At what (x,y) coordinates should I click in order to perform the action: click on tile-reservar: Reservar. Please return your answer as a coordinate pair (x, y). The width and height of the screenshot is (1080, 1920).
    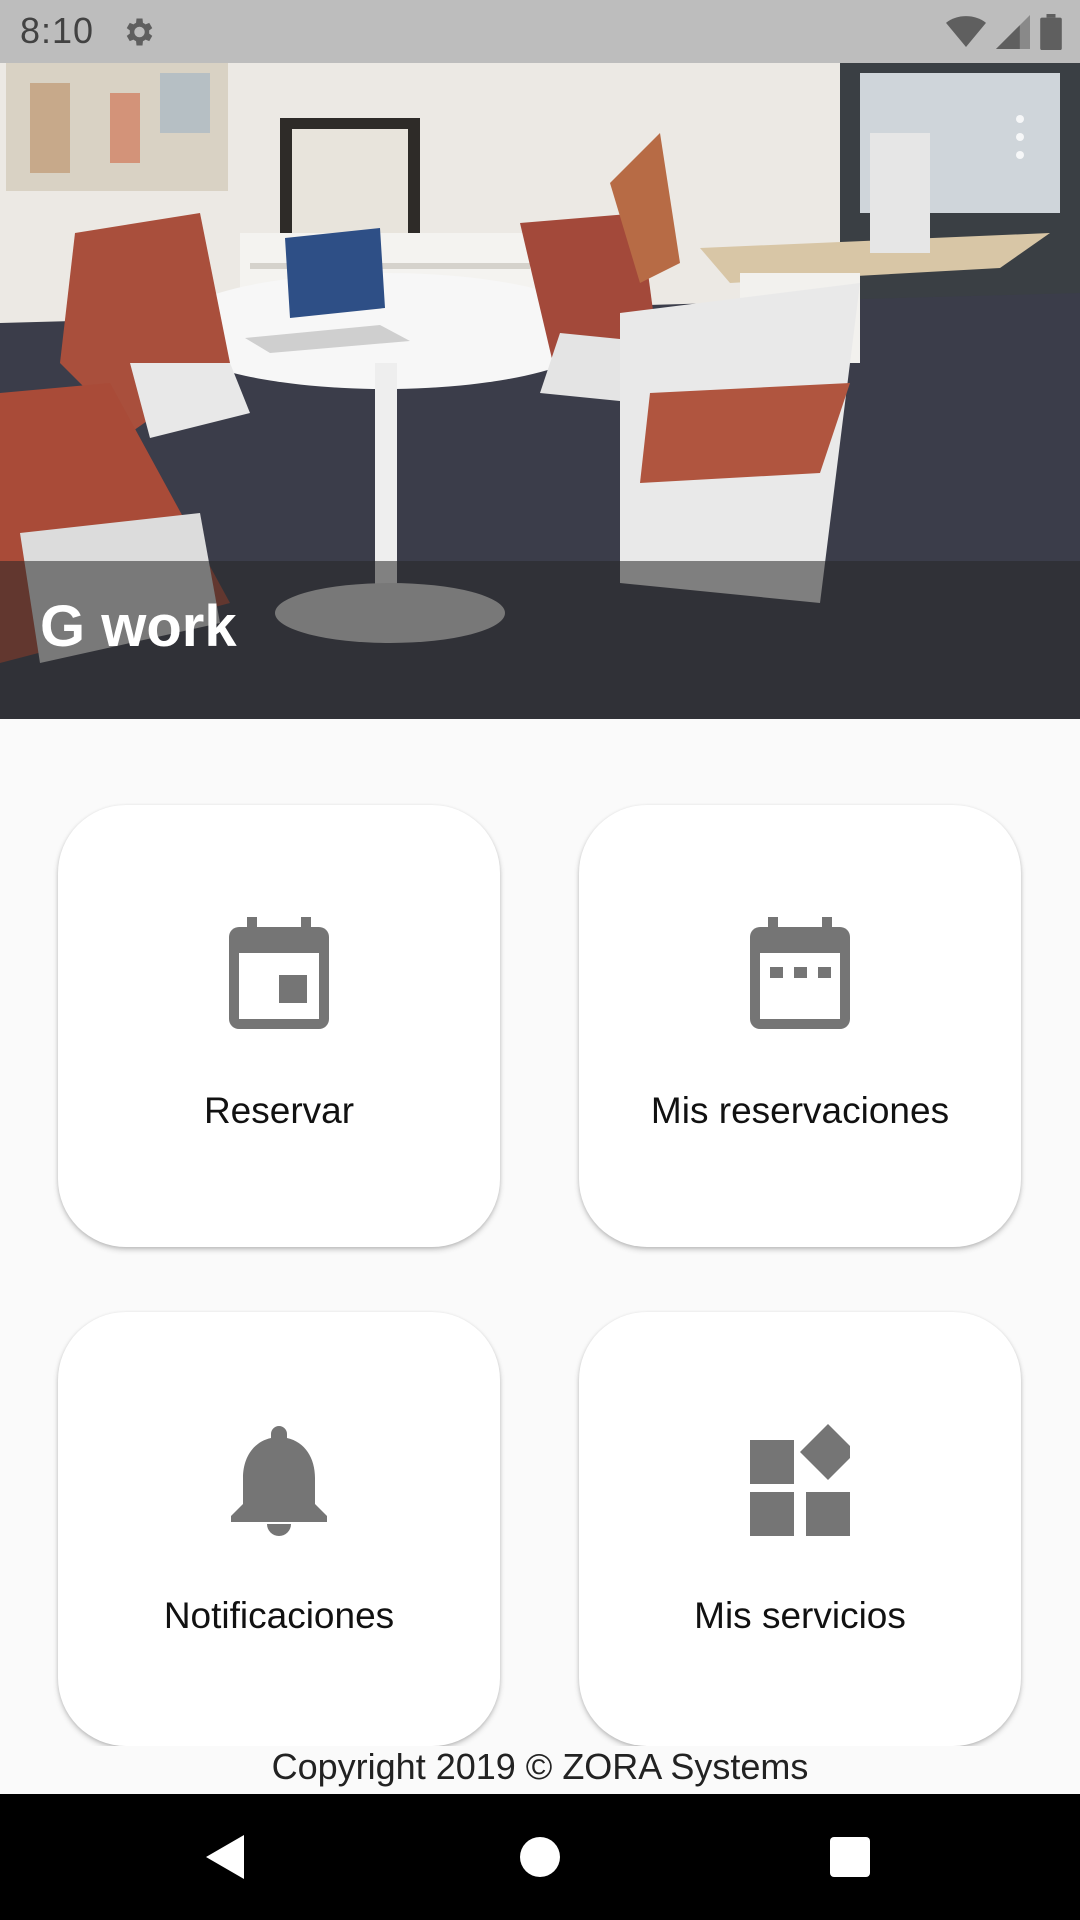
    Looking at the image, I should click on (279, 1026).